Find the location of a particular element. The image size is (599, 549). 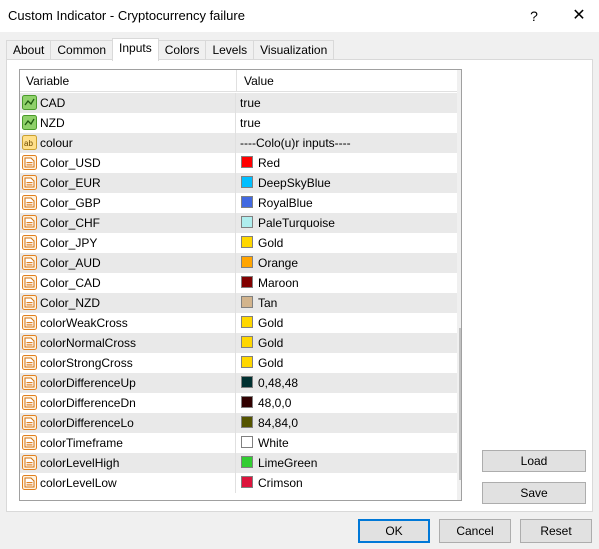

variable-label: colorDifferenceDn is located at coordinates (88, 403).